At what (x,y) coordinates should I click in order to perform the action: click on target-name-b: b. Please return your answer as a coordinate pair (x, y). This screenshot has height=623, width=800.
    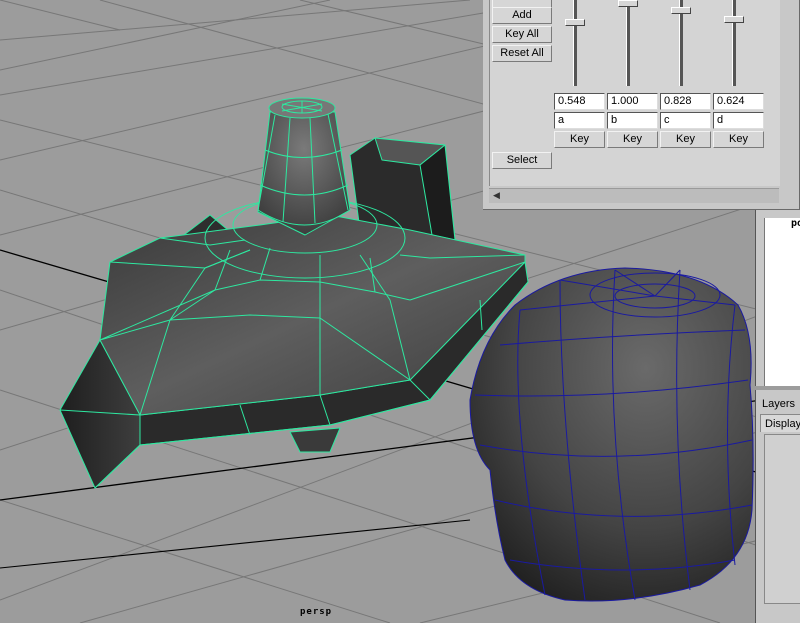
    Looking at the image, I should click on (632, 120).